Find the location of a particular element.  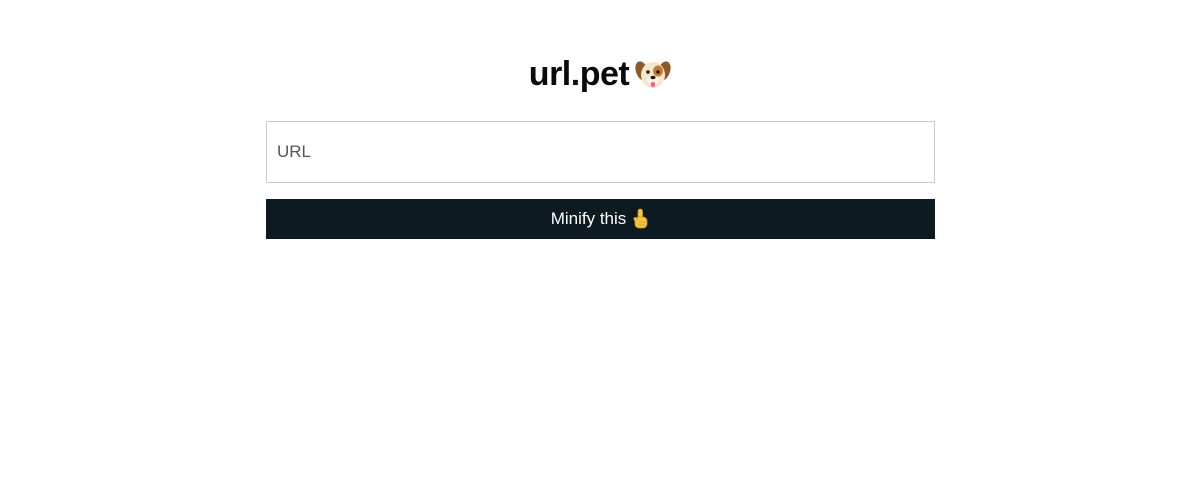

pointing-up-icon is located at coordinates (641, 219).